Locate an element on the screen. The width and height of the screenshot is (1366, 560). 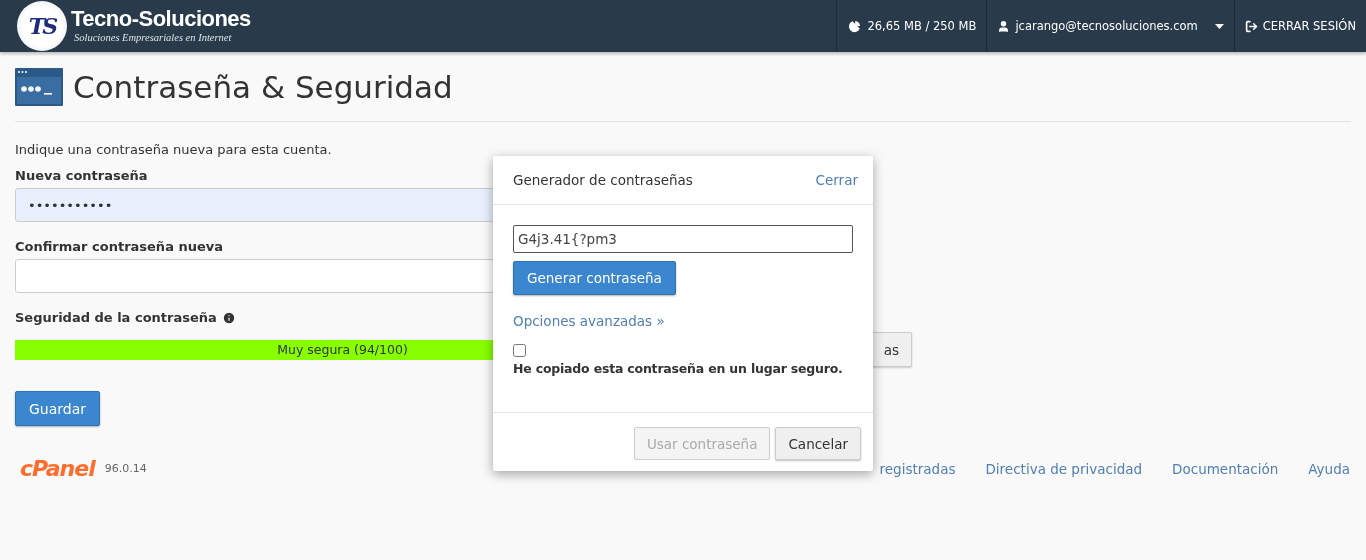
footer-link: Directiva de privacidad is located at coordinates (1064, 468).